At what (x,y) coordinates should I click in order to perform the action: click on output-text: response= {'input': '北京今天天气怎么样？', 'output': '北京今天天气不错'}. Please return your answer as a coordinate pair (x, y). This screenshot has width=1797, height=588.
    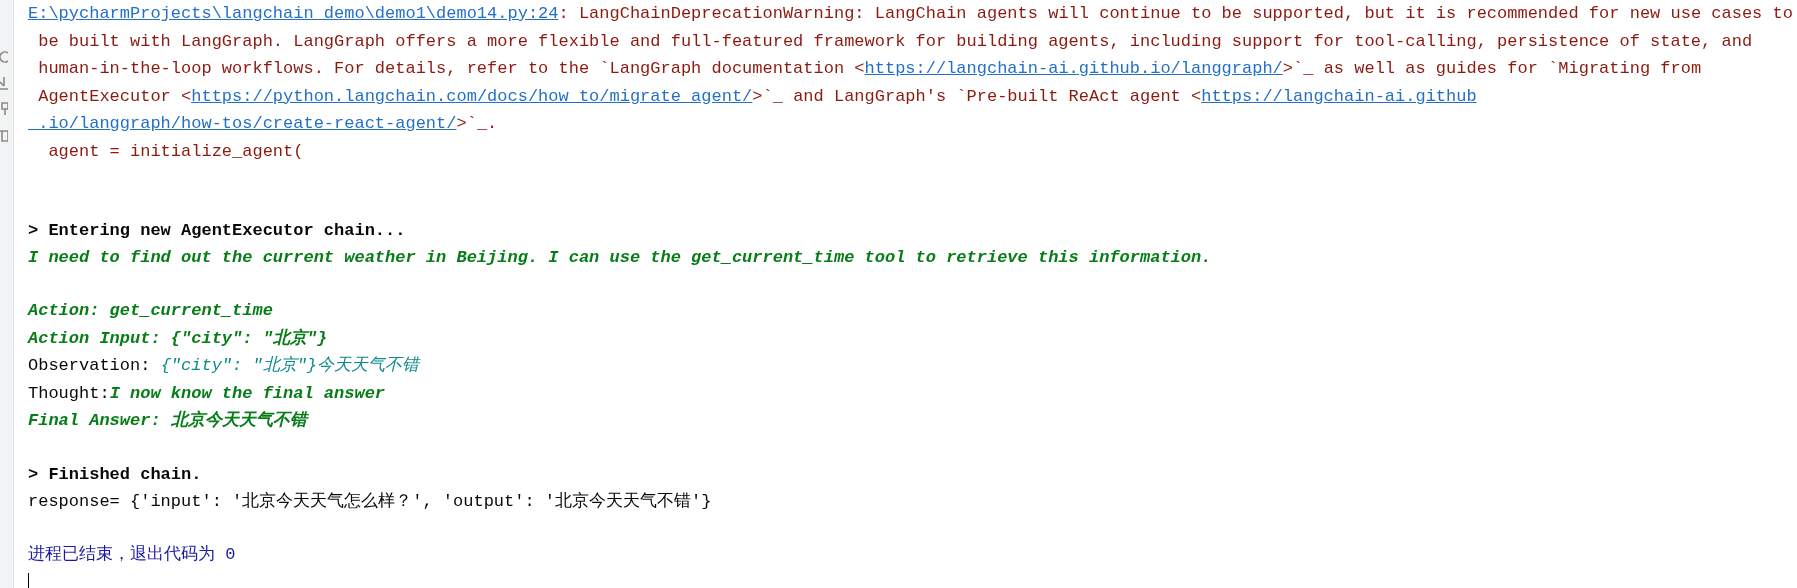
    Looking at the image, I should click on (370, 502).